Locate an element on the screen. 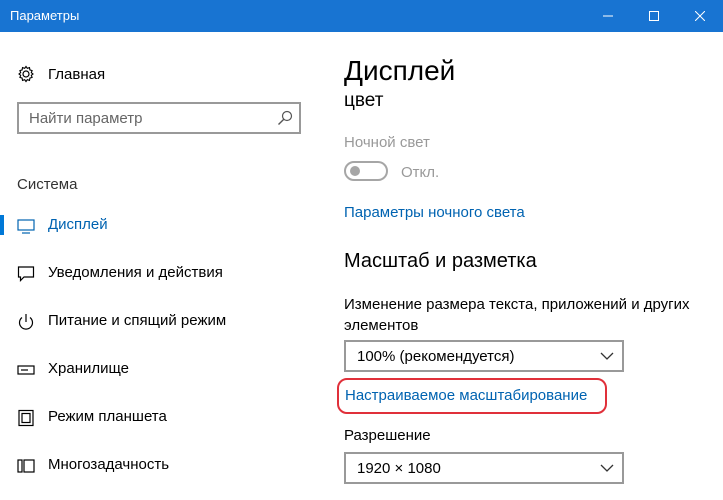 This screenshot has height=500, width=723. home-link: Главная is located at coordinates (61, 74).